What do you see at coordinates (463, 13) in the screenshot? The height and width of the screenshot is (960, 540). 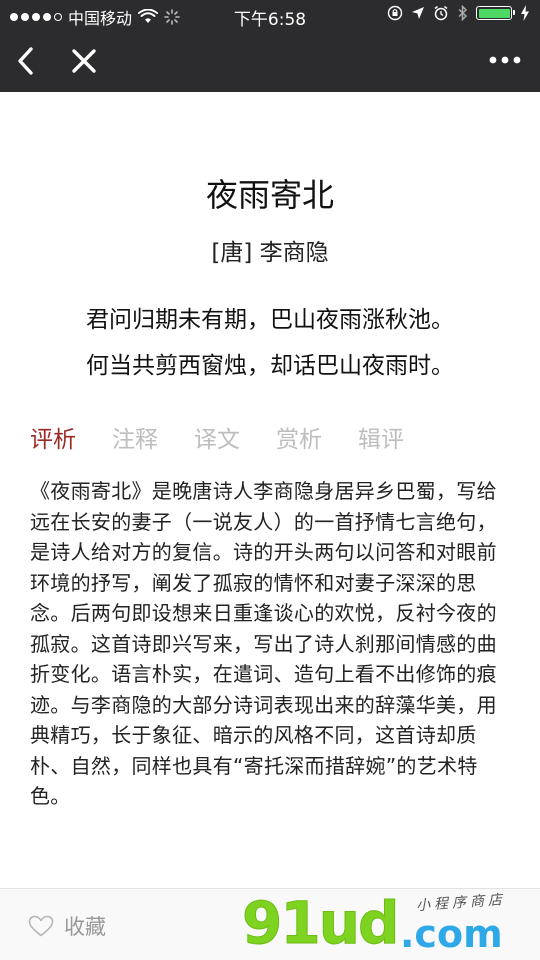 I see `bluetooth-icon` at bounding box center [463, 13].